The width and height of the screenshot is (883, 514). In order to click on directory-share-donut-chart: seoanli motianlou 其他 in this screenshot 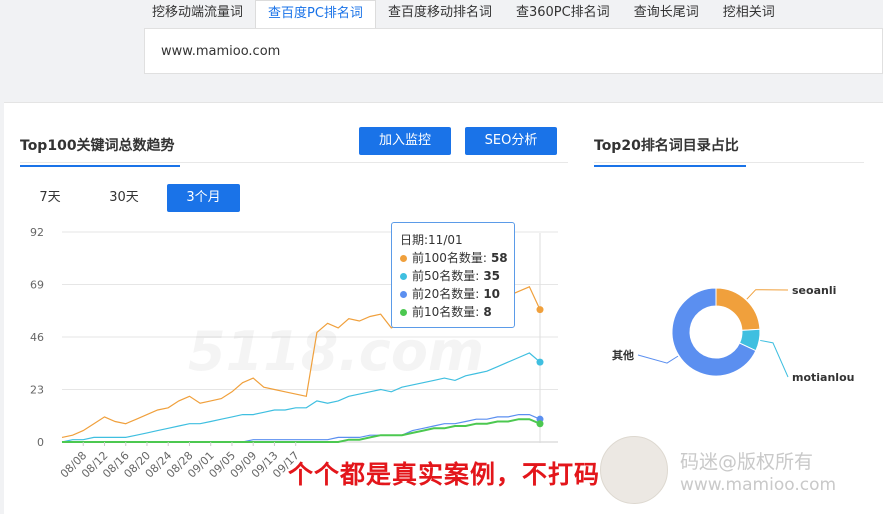, I will do `click(733, 334)`.